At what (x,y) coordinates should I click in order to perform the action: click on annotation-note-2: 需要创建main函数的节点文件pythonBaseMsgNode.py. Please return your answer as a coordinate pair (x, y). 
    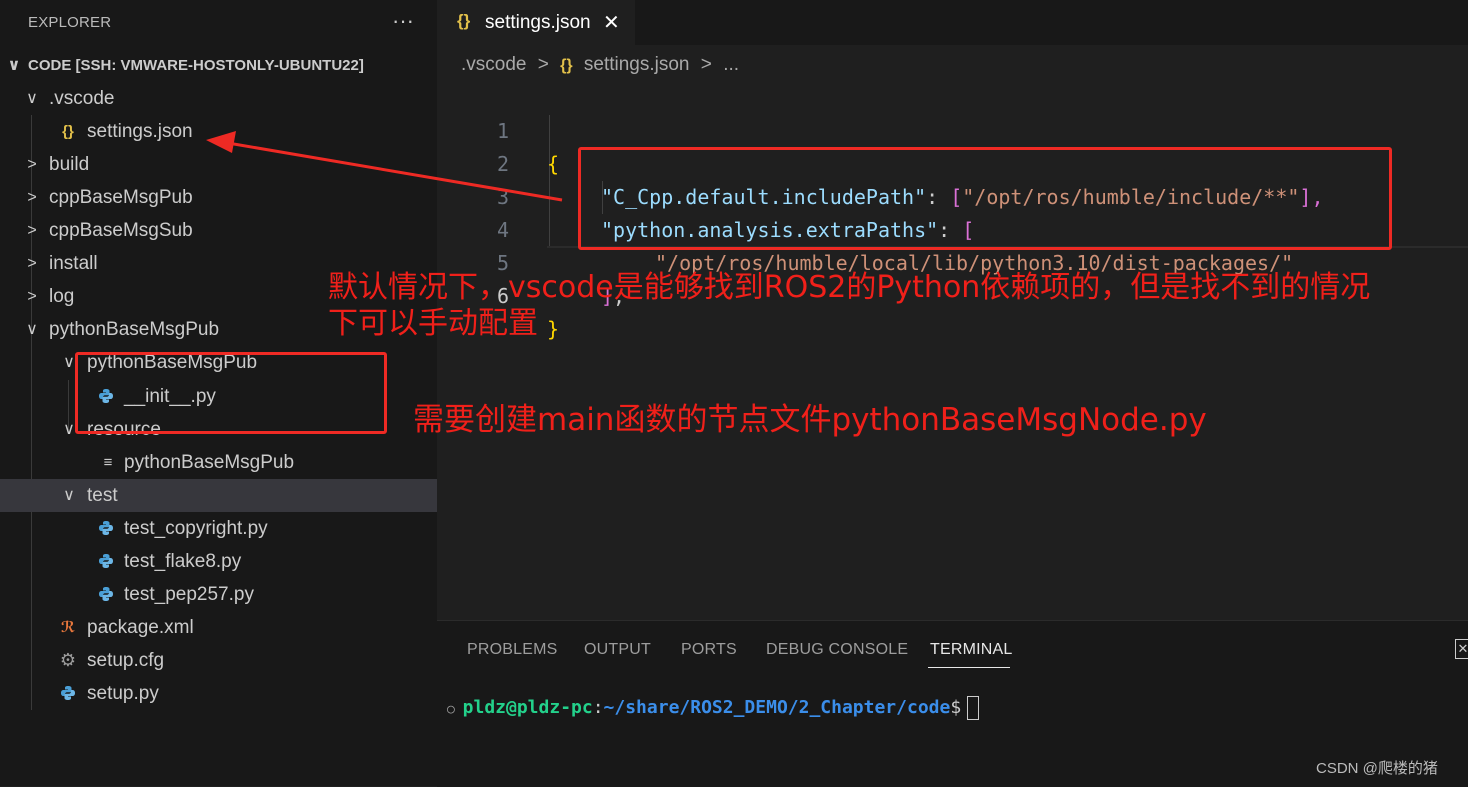
    Looking at the image, I should click on (810, 420).